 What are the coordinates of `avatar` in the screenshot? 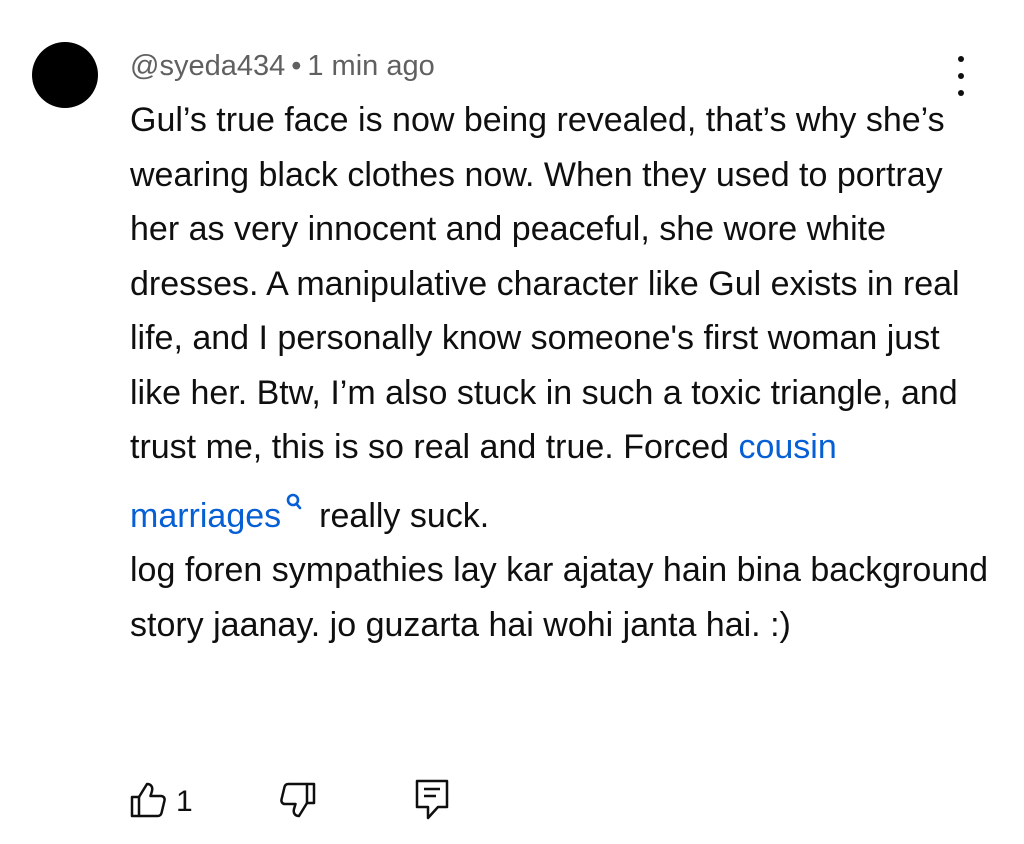 It's located at (65, 75).